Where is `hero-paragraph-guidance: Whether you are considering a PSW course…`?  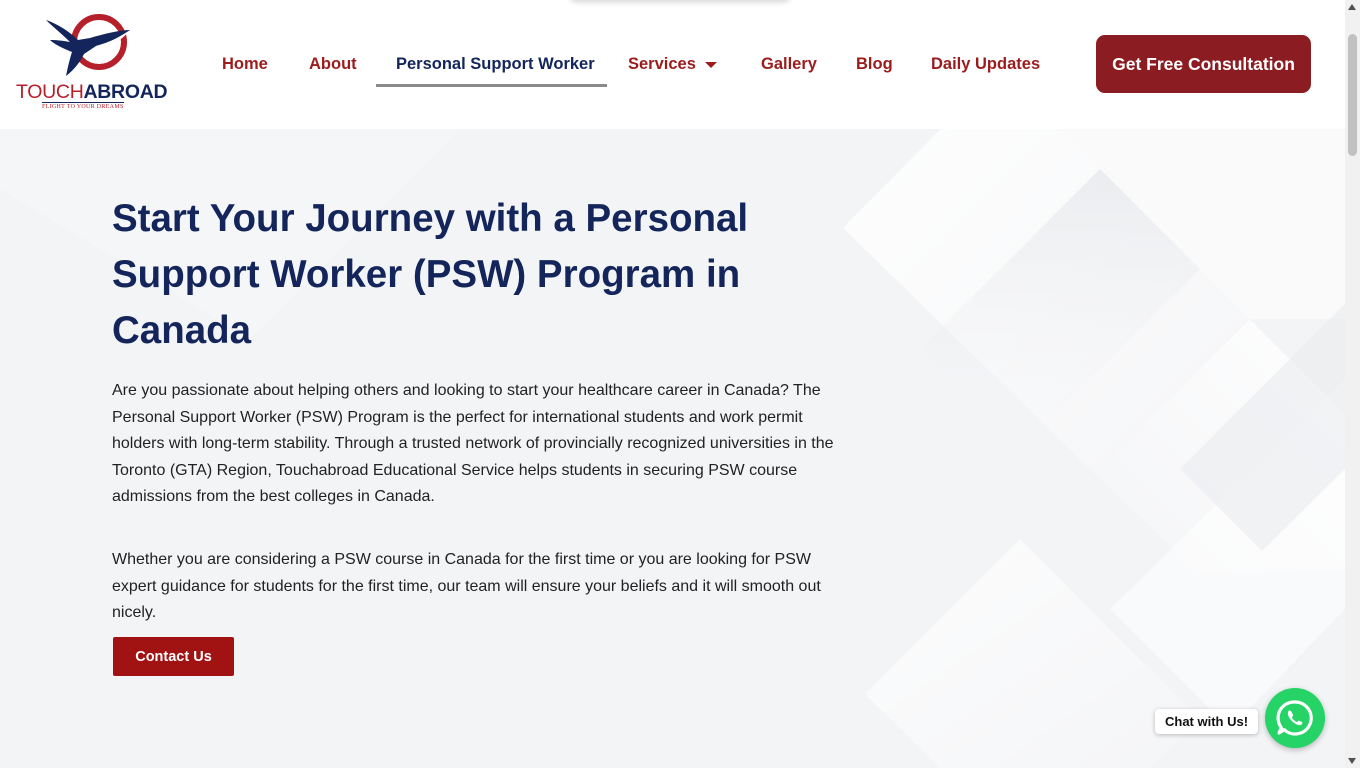
hero-paragraph-guidance: Whether you are considering a PSW course… is located at coordinates (466, 586).